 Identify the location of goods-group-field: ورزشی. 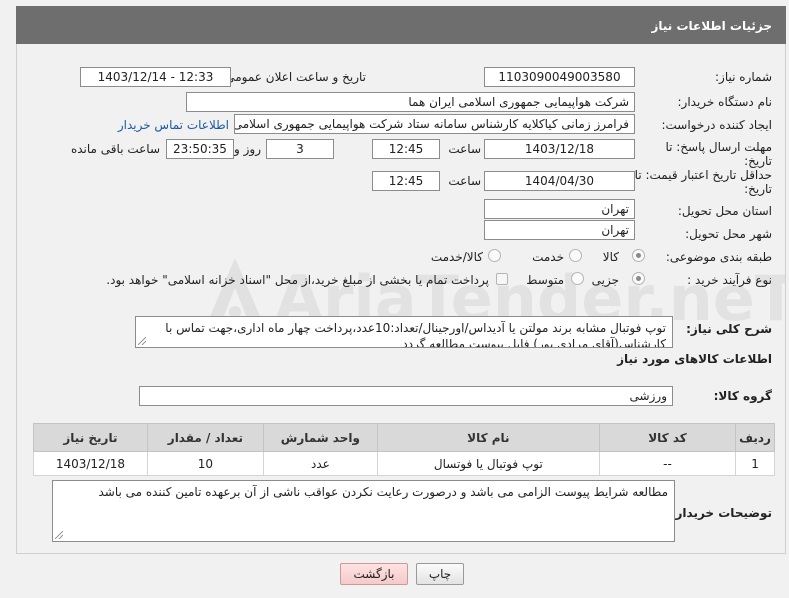
(406, 396).